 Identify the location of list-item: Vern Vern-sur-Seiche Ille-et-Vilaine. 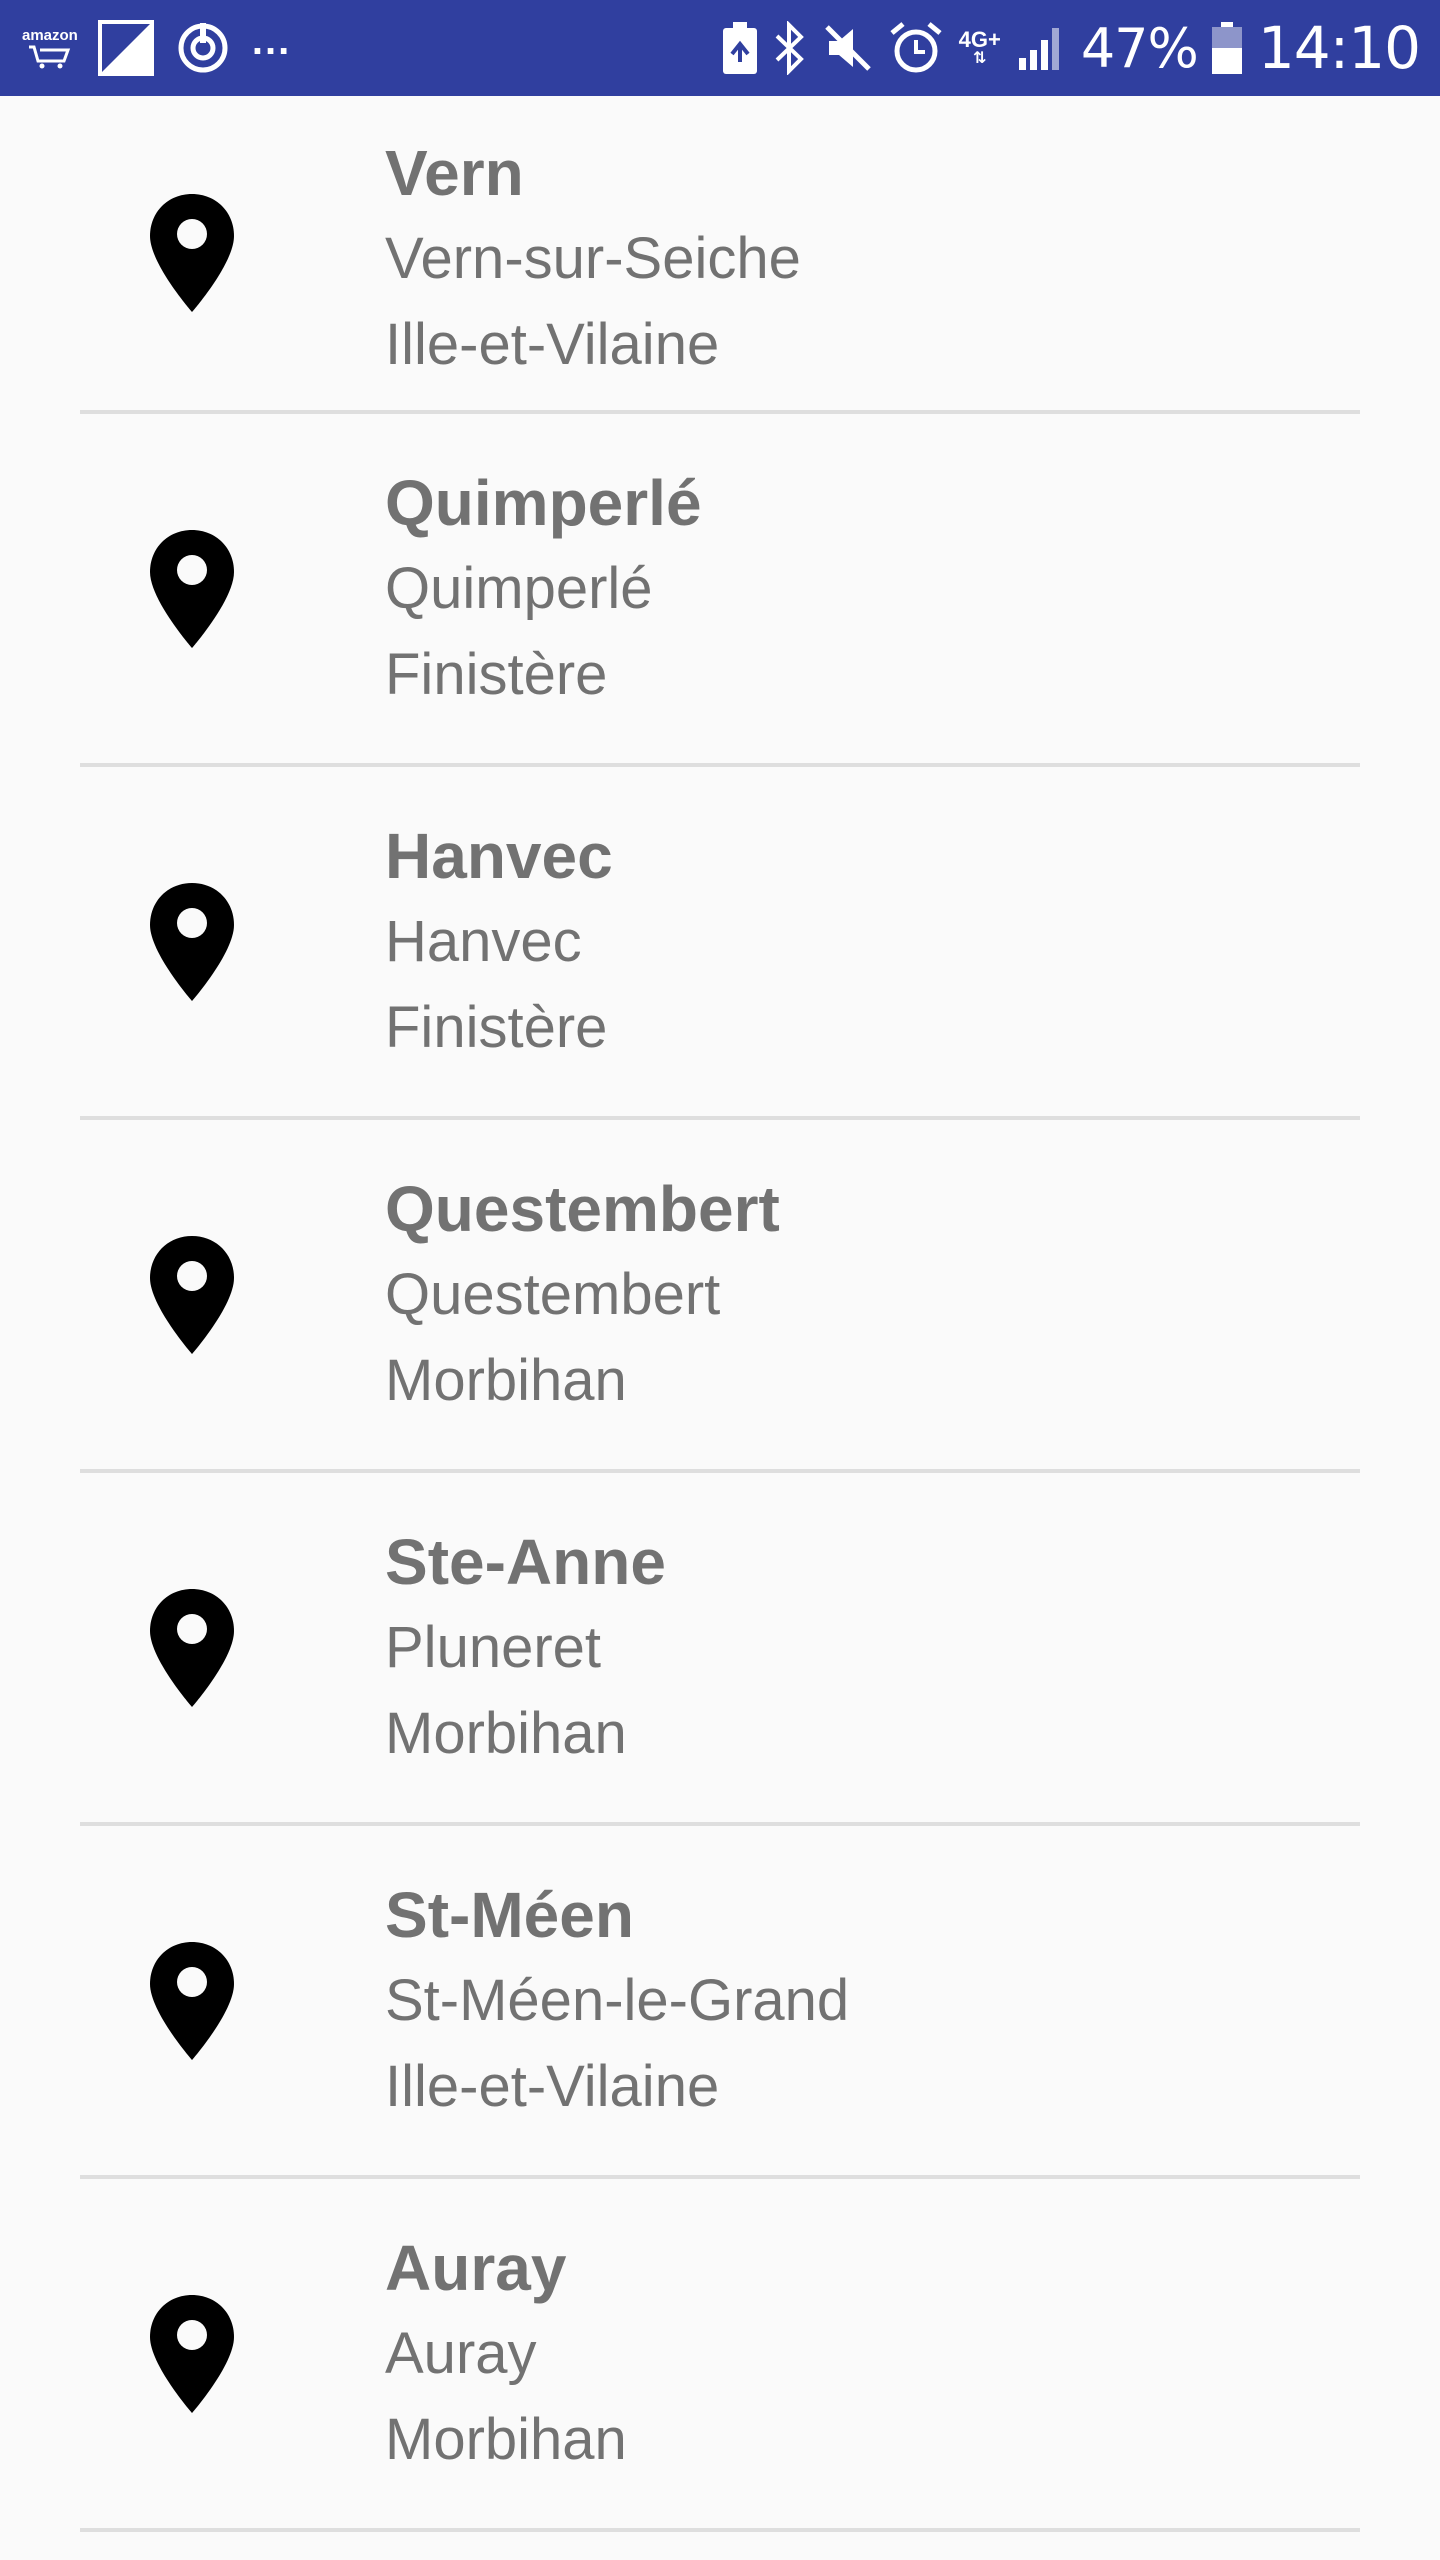
(720, 255).